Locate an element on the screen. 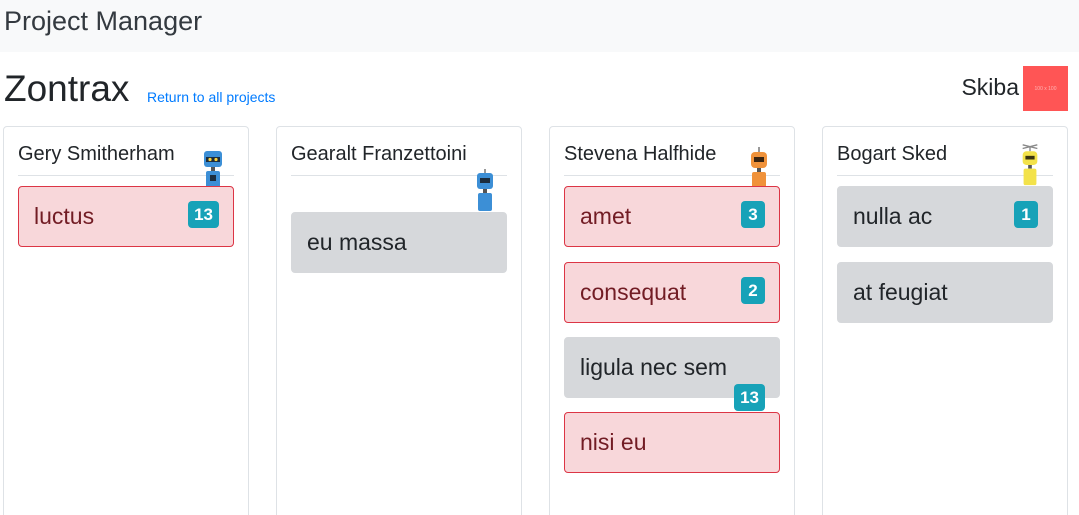 The width and height of the screenshot is (1079, 515). task-points-badge: 2 is located at coordinates (753, 290).